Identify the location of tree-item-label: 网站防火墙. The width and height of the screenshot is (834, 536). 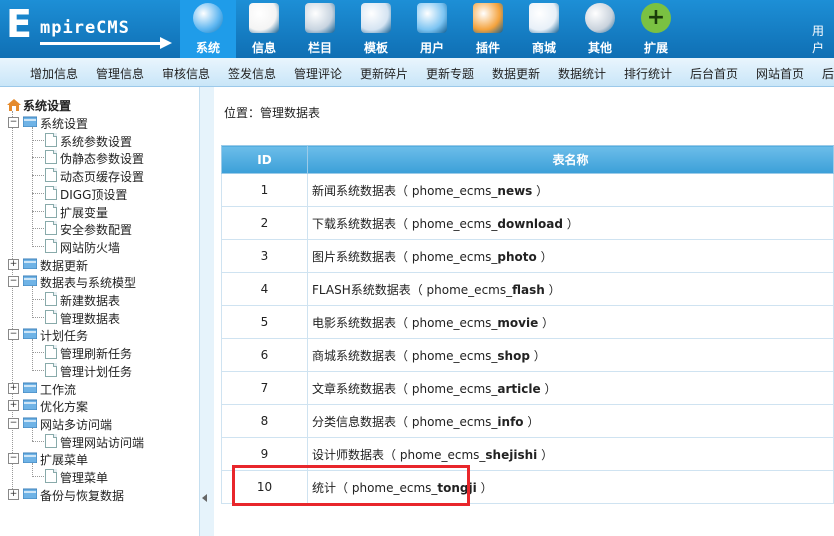
(90, 247).